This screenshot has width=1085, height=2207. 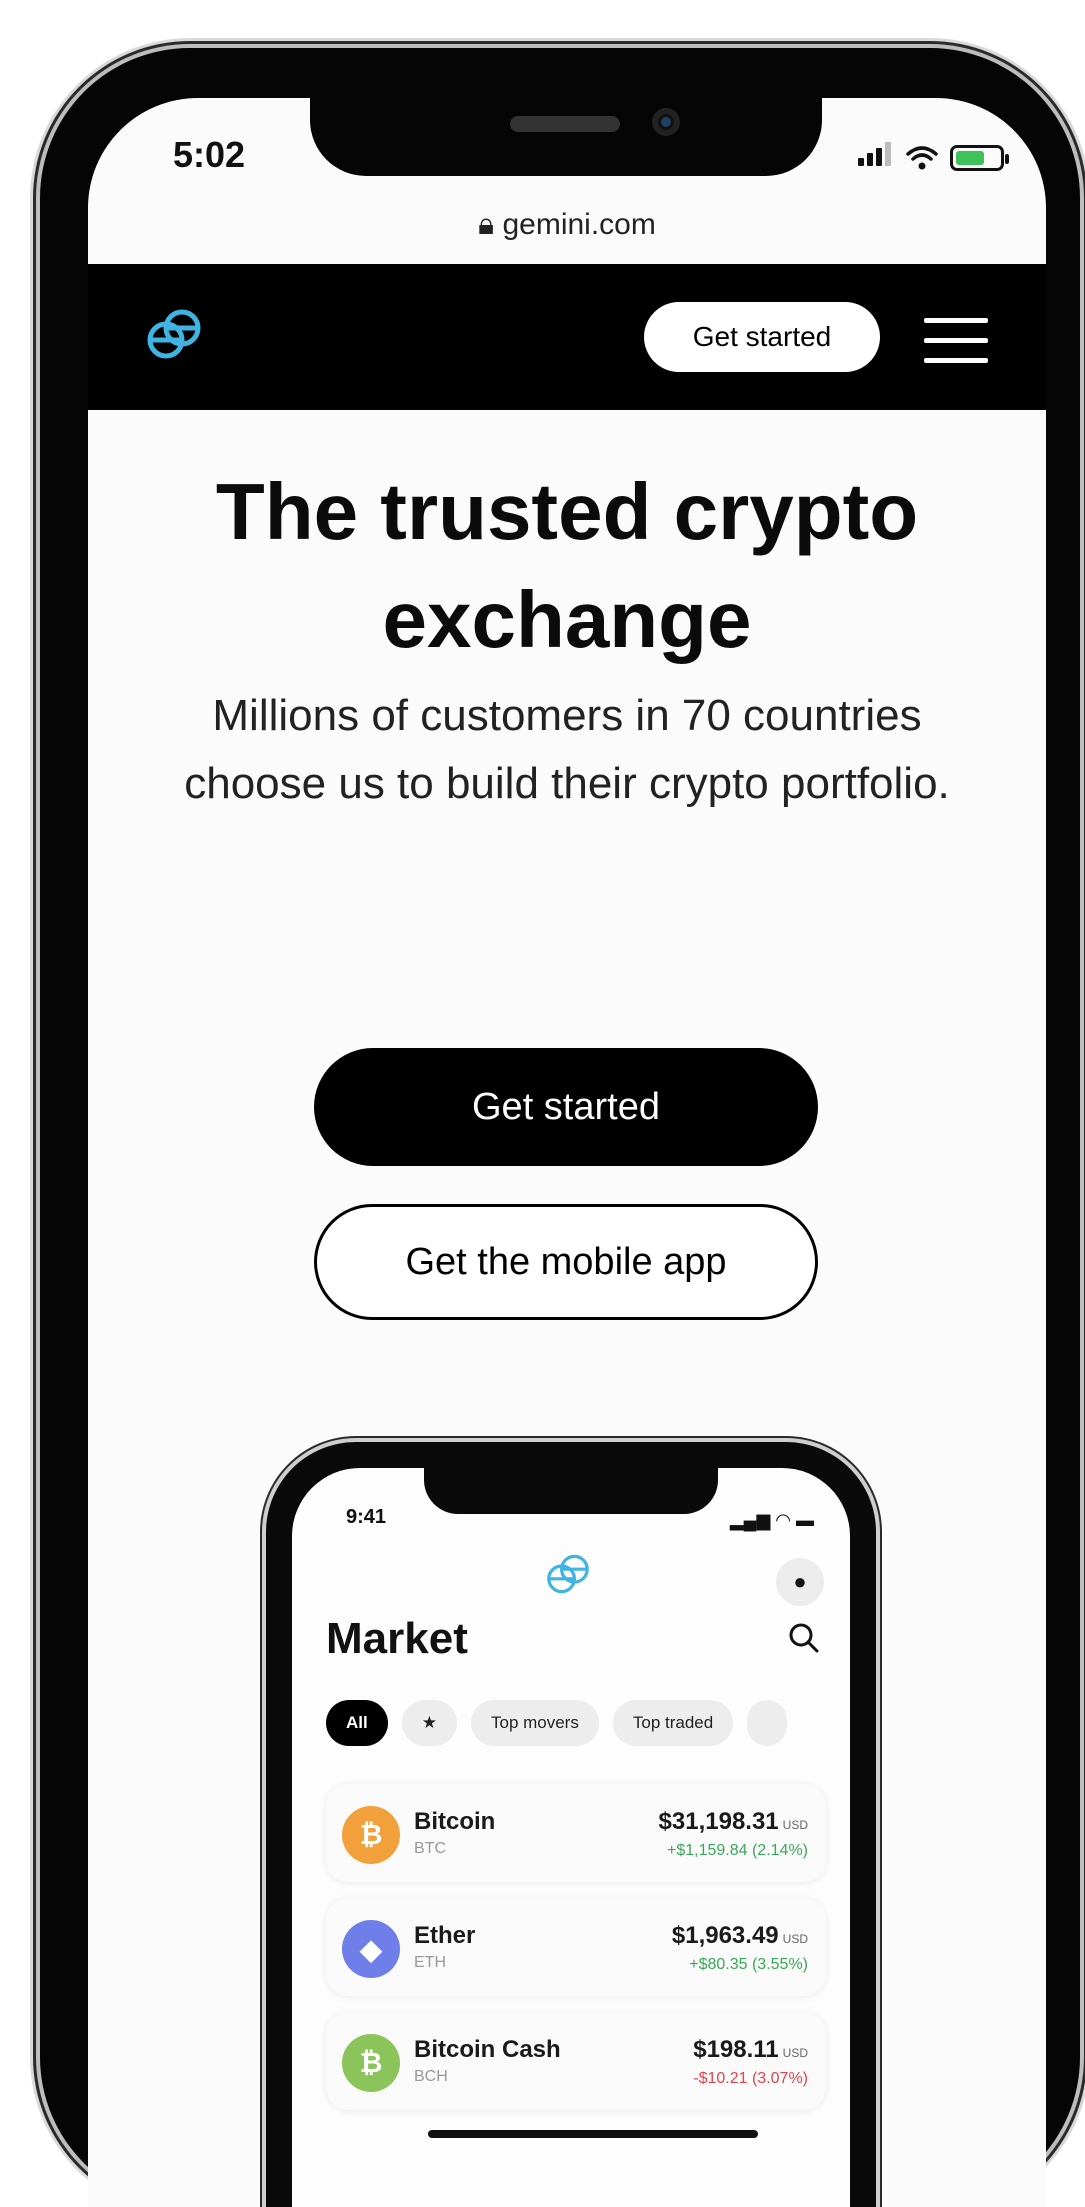 I want to click on url-text: gemini.com, so click(x=579, y=224).